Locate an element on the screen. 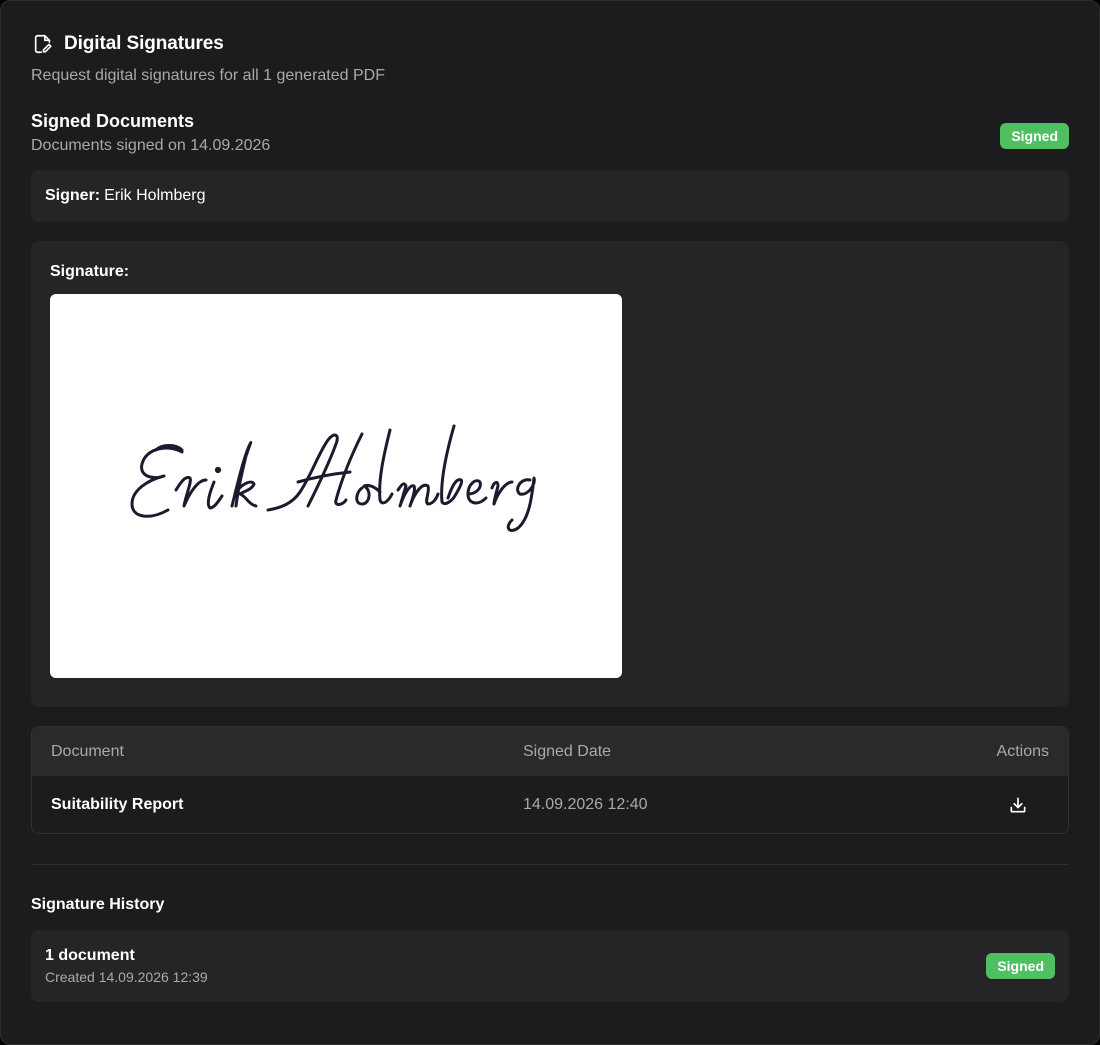  signed-documents-subtitle: Documents signed on 14.09.2026 is located at coordinates (151, 145).